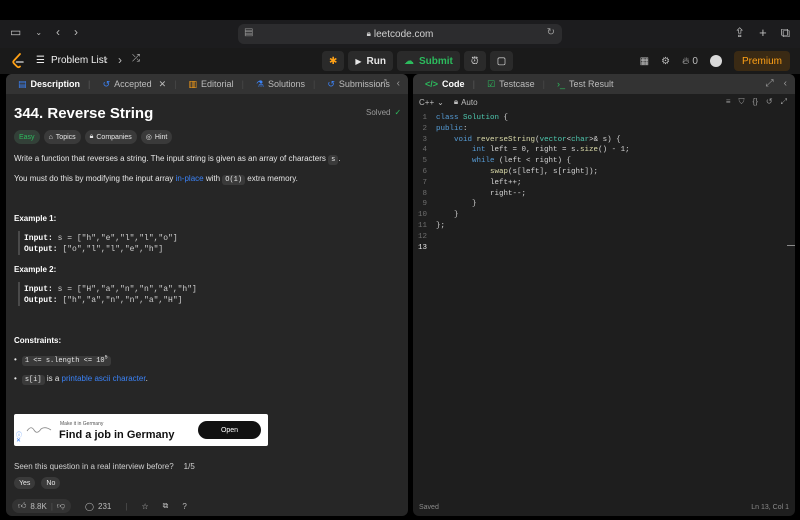 The image size is (800, 520). Describe the element at coordinates (604, 119) in the screenshot. I see `code-line: 1 class Solution {` at that location.